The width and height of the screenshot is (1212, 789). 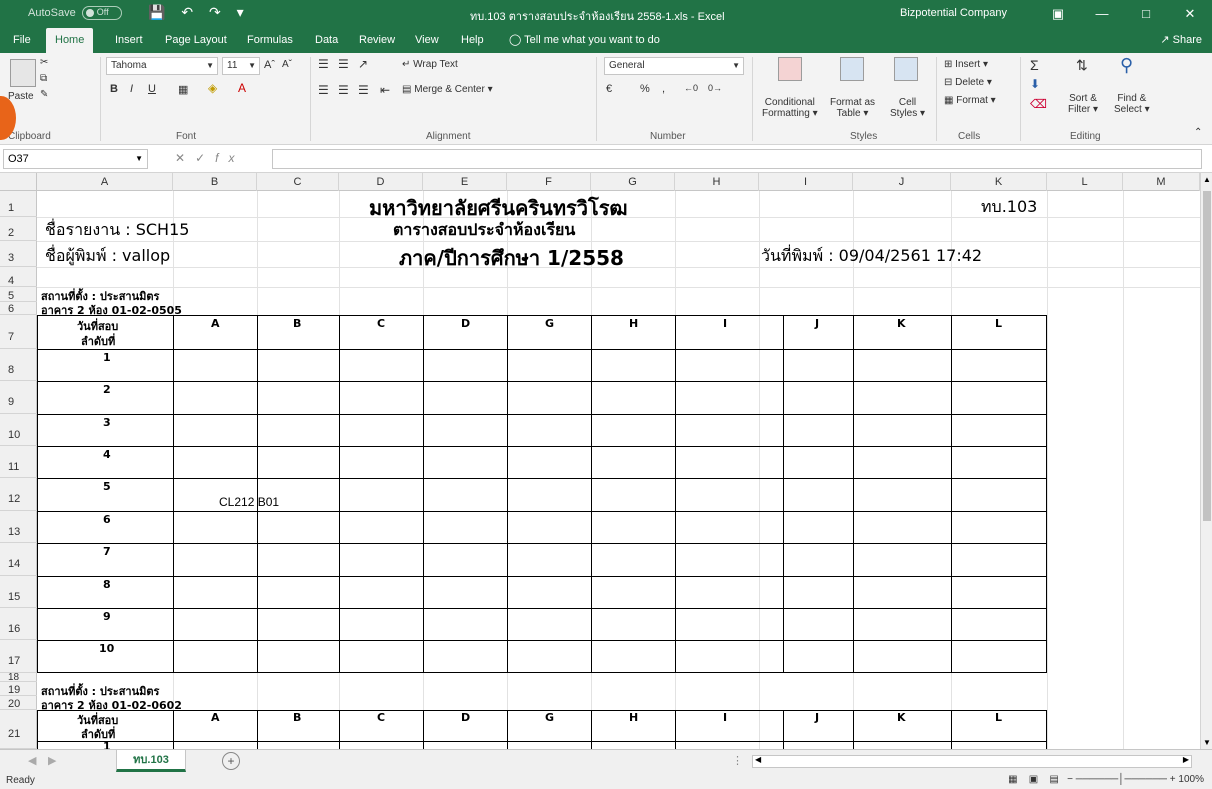 I want to click on autosave-toggle: AutoSave Off, so click(x=75, y=13).